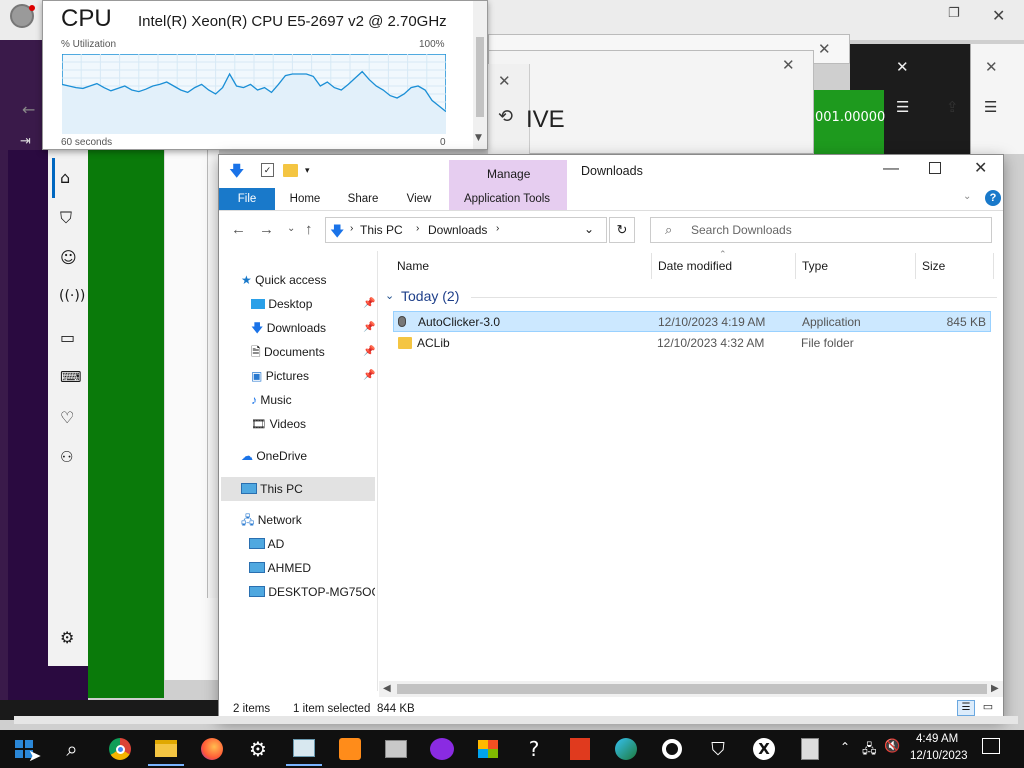 The image size is (1024, 768). I want to click on search-taskbar-icon: ⌕, so click(72, 749).